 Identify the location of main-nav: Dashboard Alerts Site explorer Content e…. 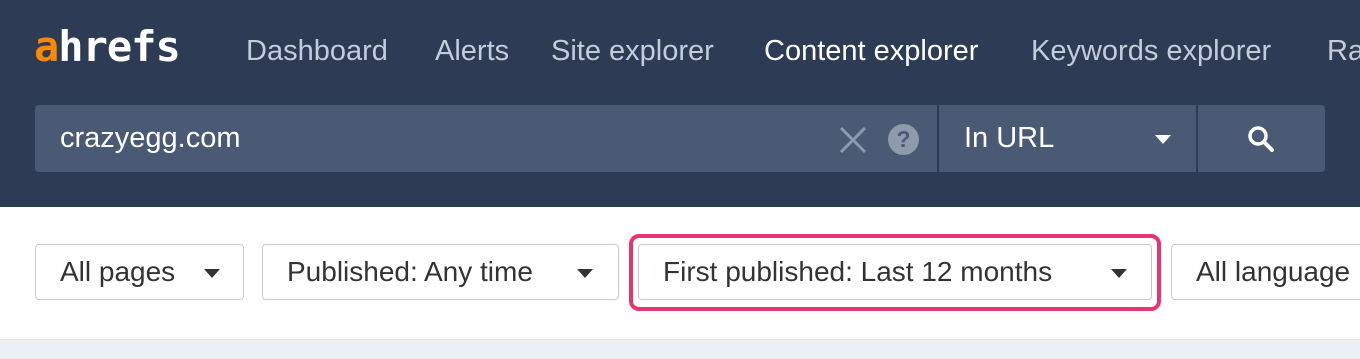
(680, 51).